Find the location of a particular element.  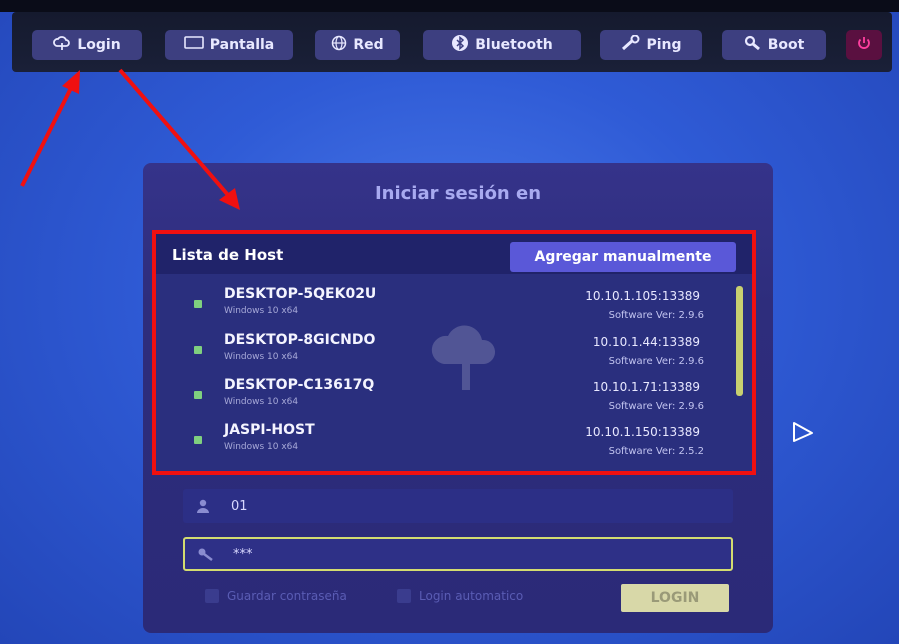

annotation-arrows is located at coordinates (130, 139).